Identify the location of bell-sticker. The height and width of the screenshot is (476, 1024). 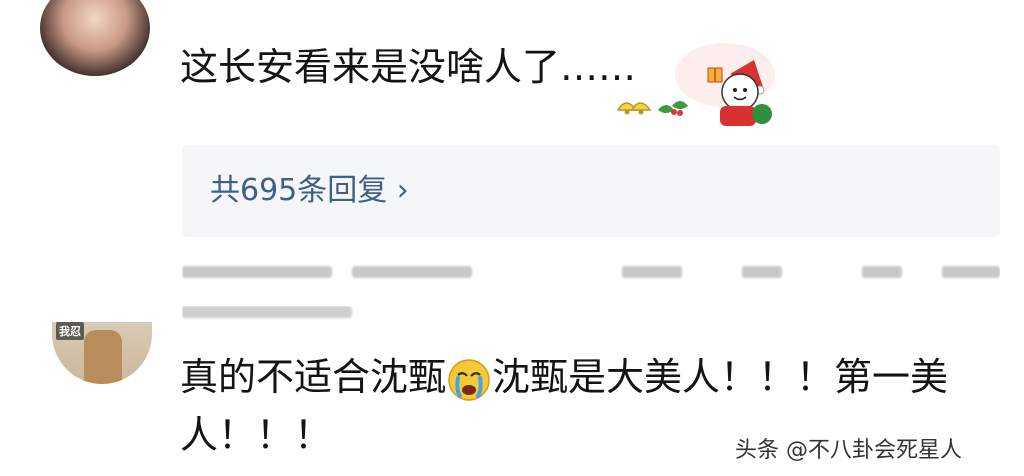
(634, 108).